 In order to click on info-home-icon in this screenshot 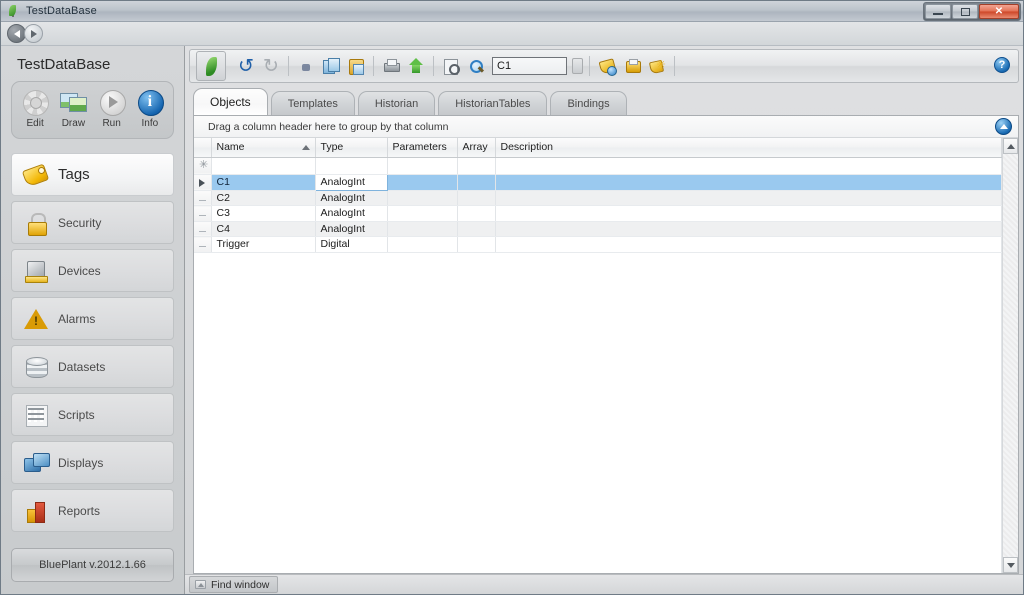, I will do `click(1003, 126)`.